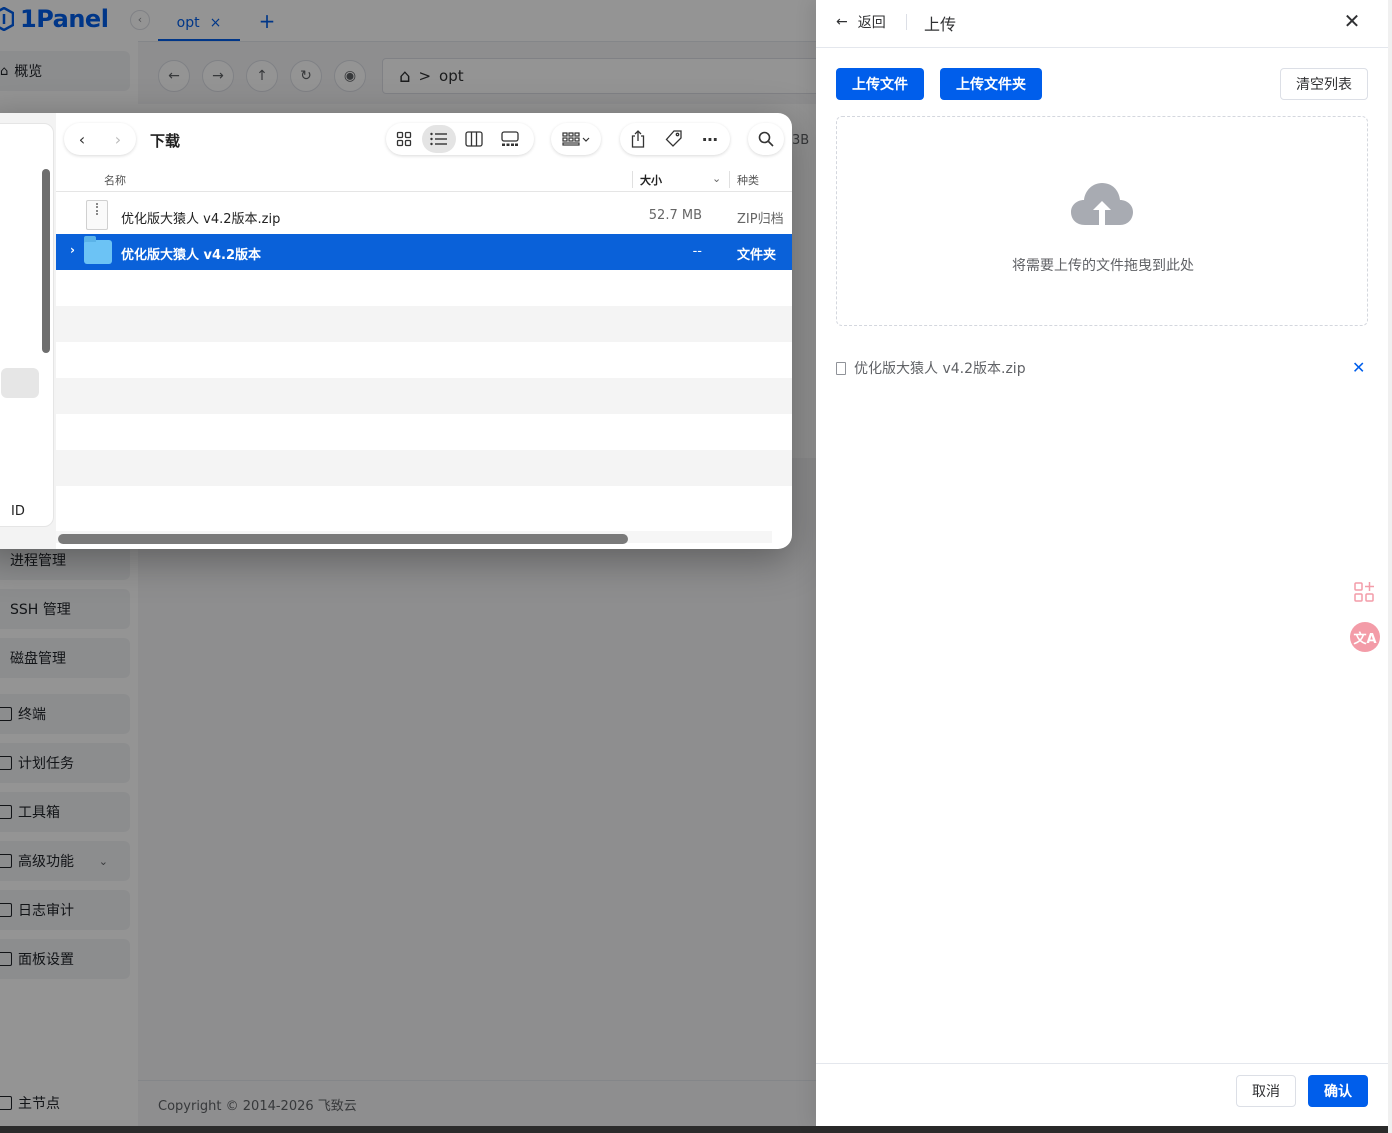 This screenshot has height=1133, width=1392. I want to click on drop-zone: 将需要上传的文件拖曳到此处, so click(1102, 221).